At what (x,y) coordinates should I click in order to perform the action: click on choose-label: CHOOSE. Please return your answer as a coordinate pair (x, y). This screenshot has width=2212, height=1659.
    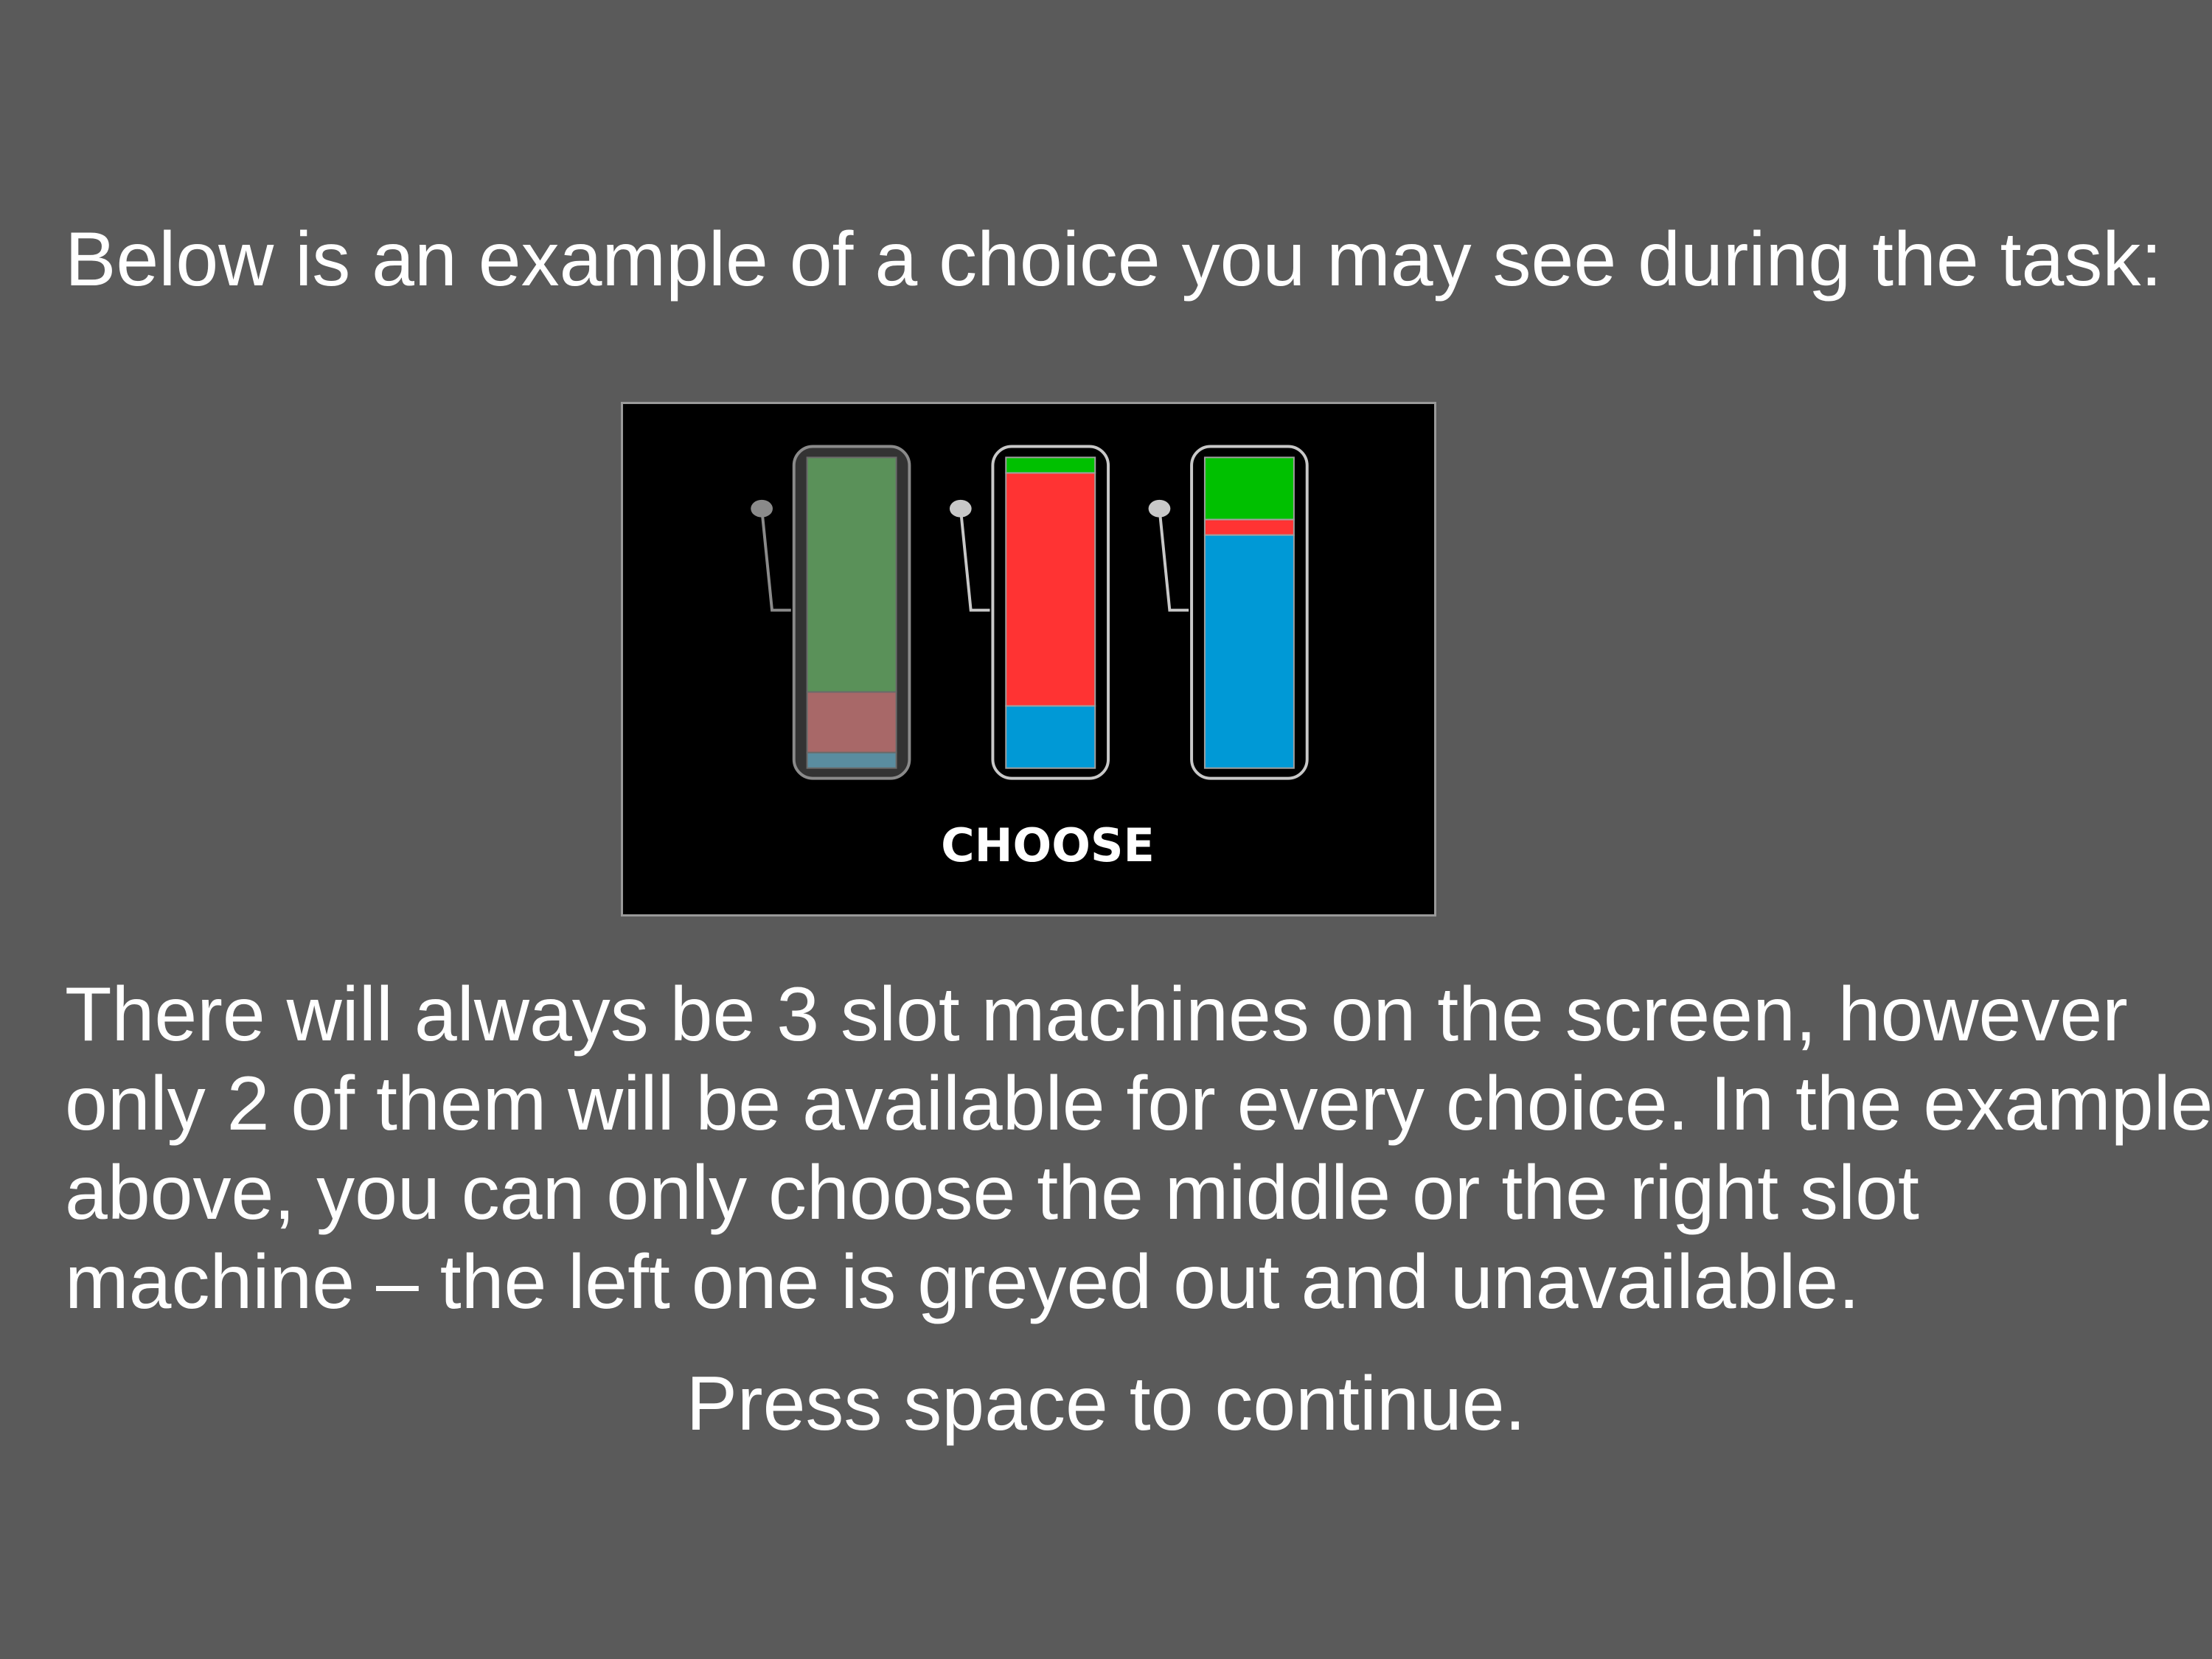
    Looking at the image, I should click on (1048, 845).